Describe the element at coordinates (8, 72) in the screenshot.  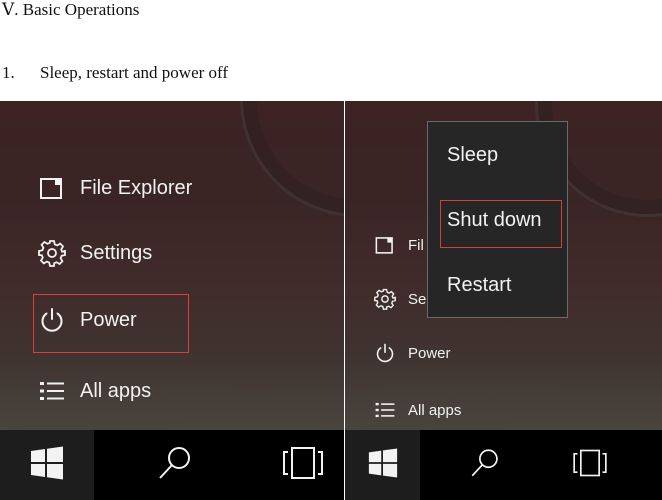
I see `step-number: 1.` at that location.